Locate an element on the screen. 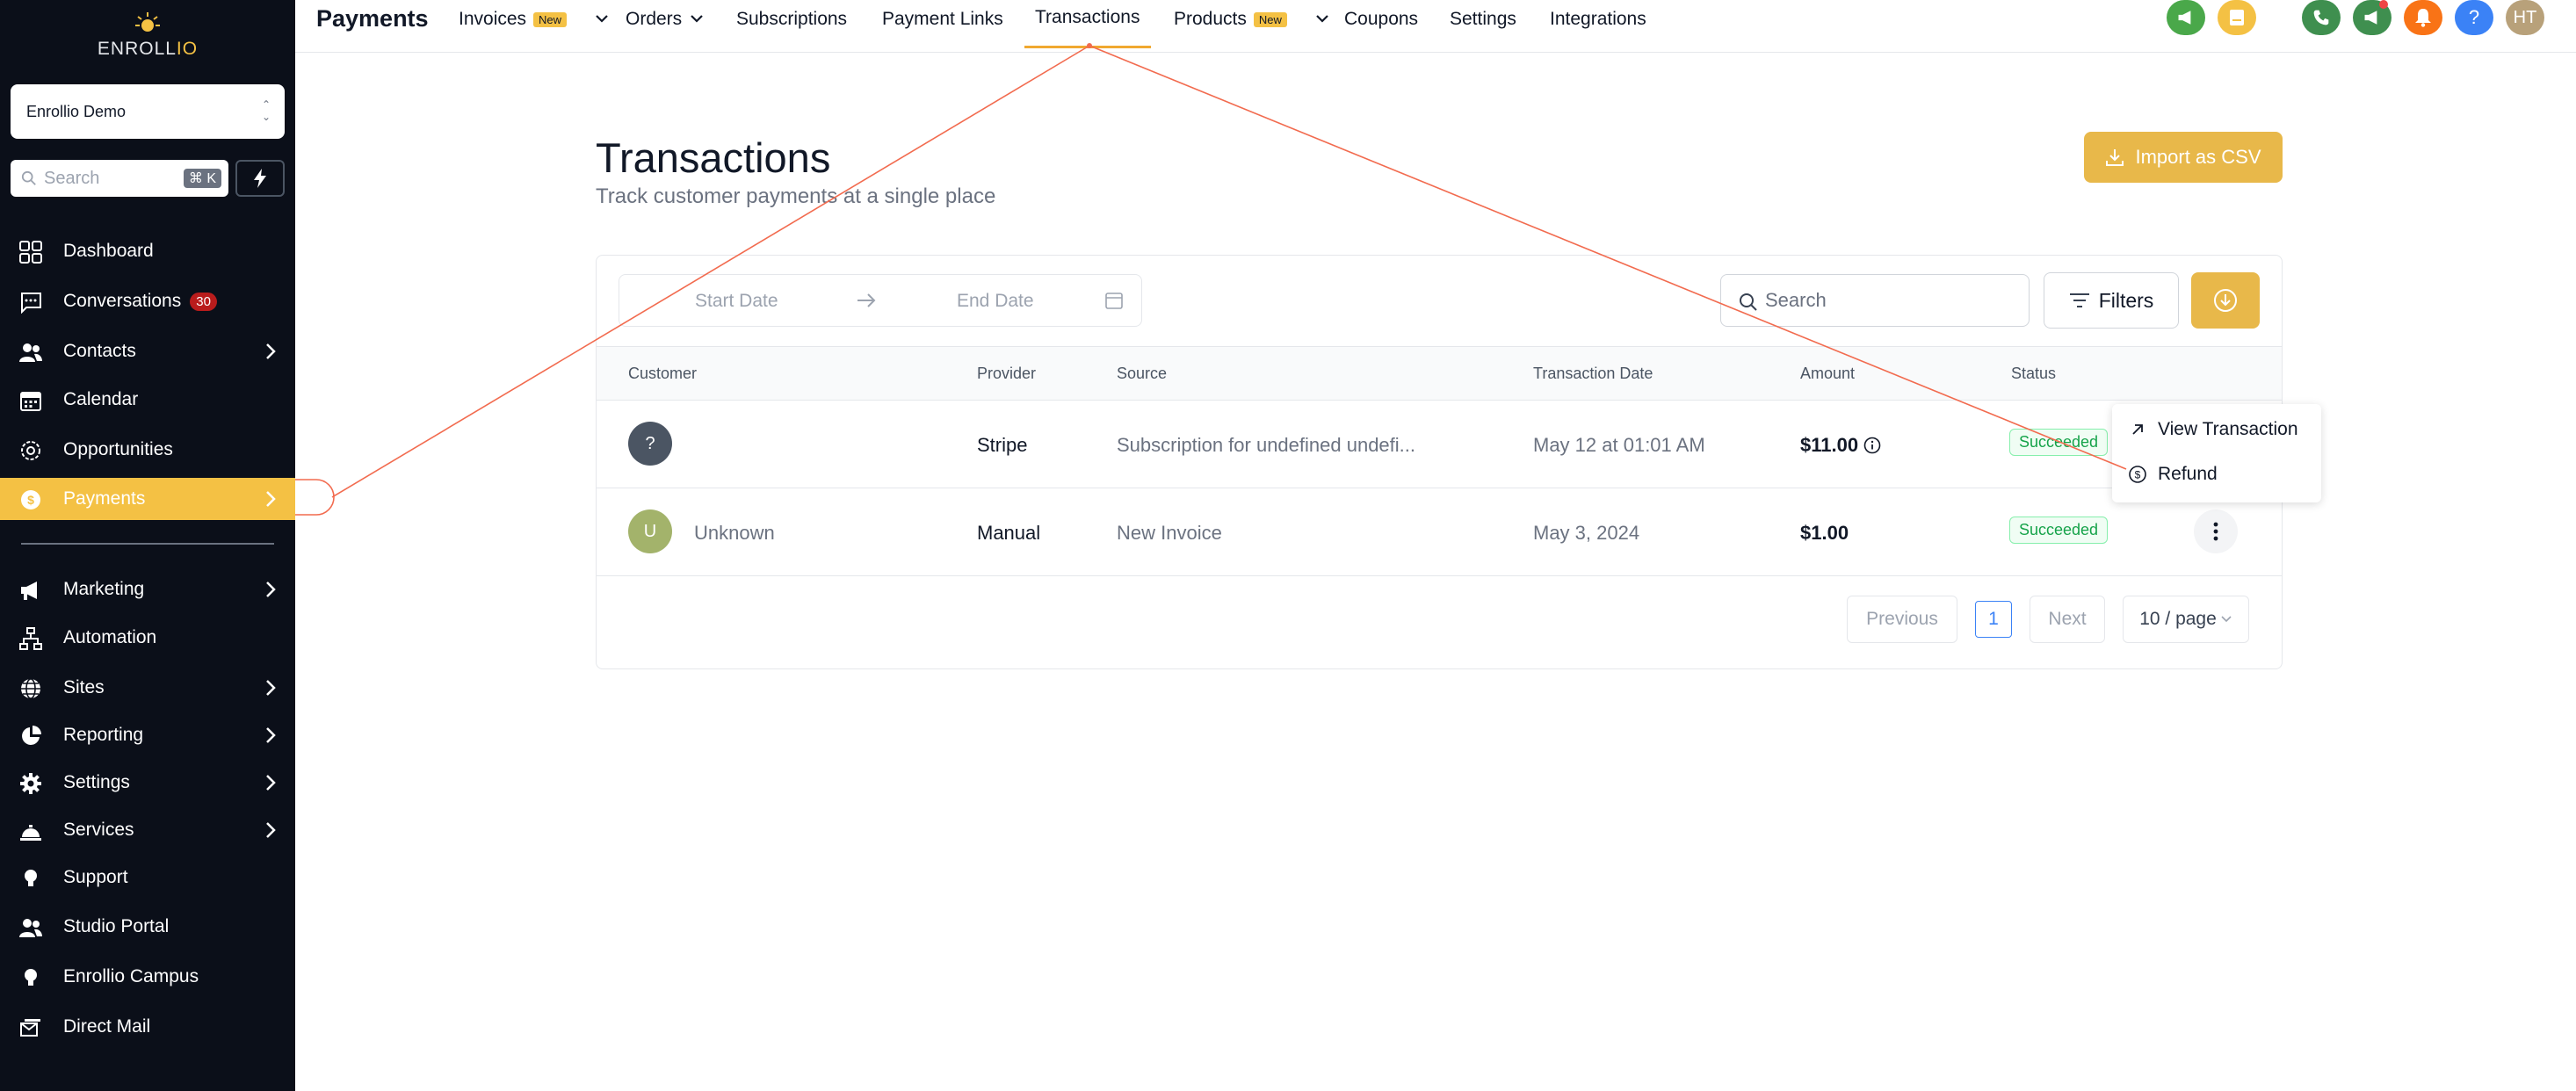  sidebar-item-payments: $ Payments is located at coordinates (147, 499).